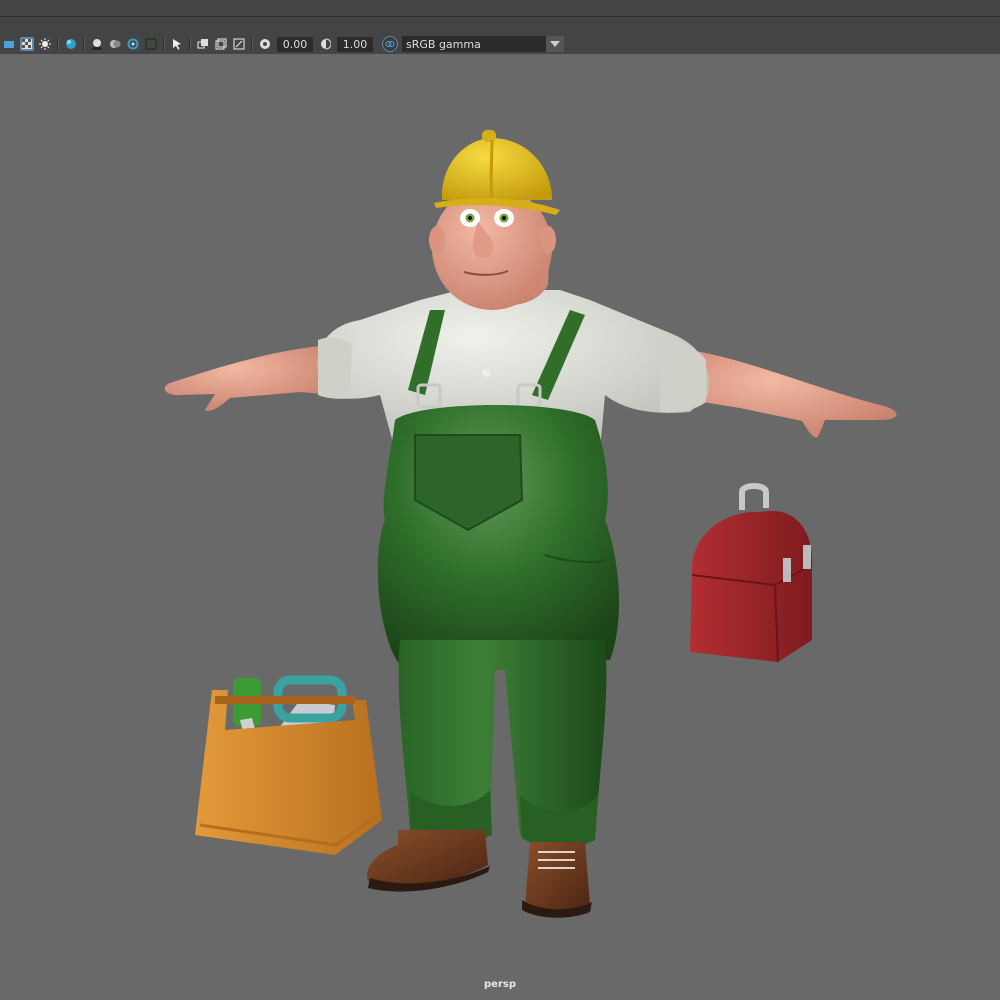 The image size is (1000, 1000). I want to click on color-space-dropdown: sRGB gamma, so click(483, 44).